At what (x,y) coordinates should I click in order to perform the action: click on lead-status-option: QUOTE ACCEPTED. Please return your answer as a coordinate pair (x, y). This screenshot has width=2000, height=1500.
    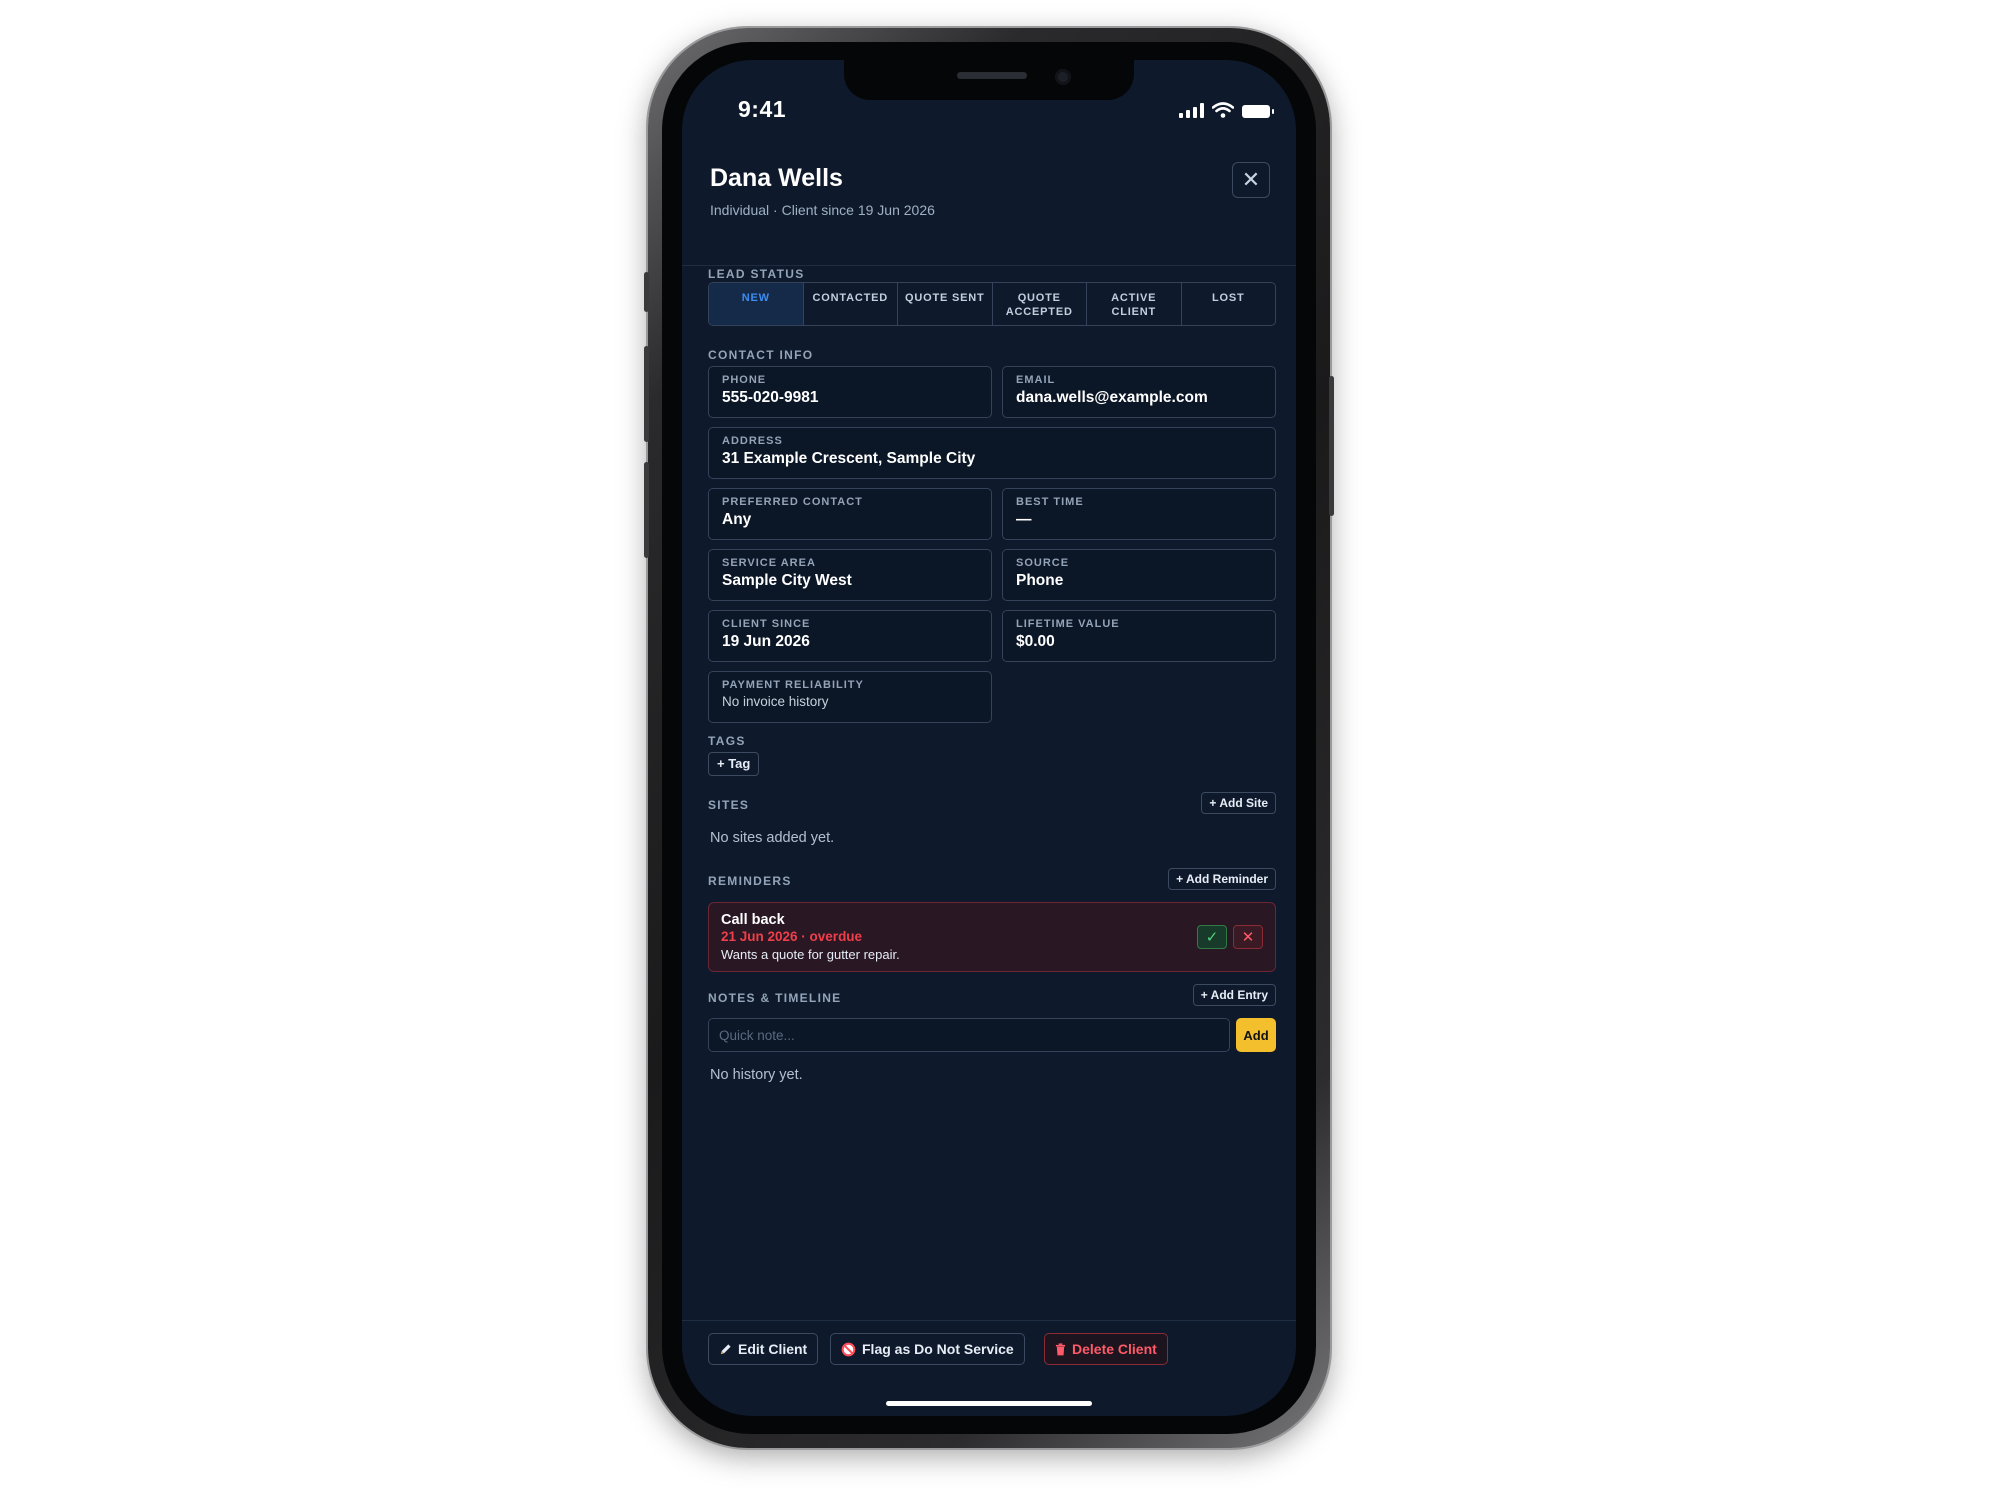
    Looking at the image, I should click on (1040, 304).